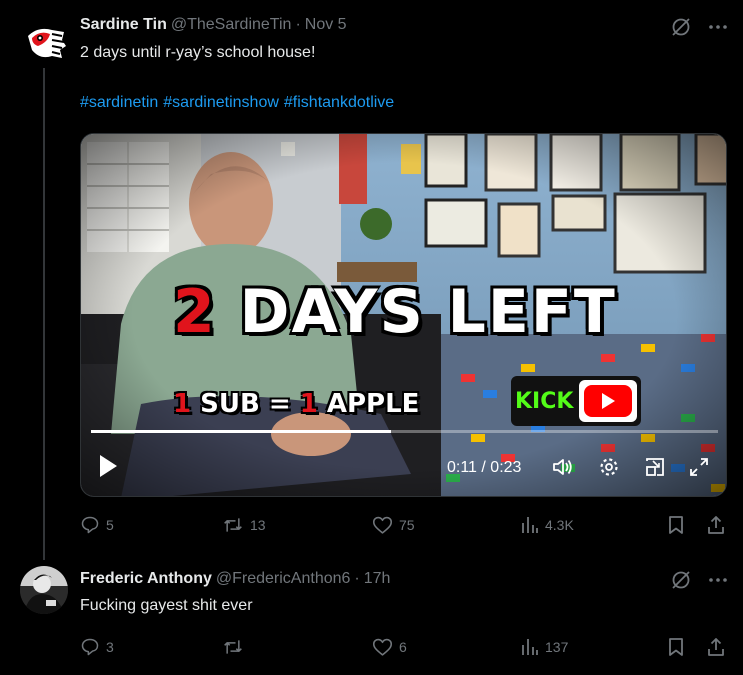  Describe the element at coordinates (407, 525) in the screenshot. I see `like-count: 75` at that location.